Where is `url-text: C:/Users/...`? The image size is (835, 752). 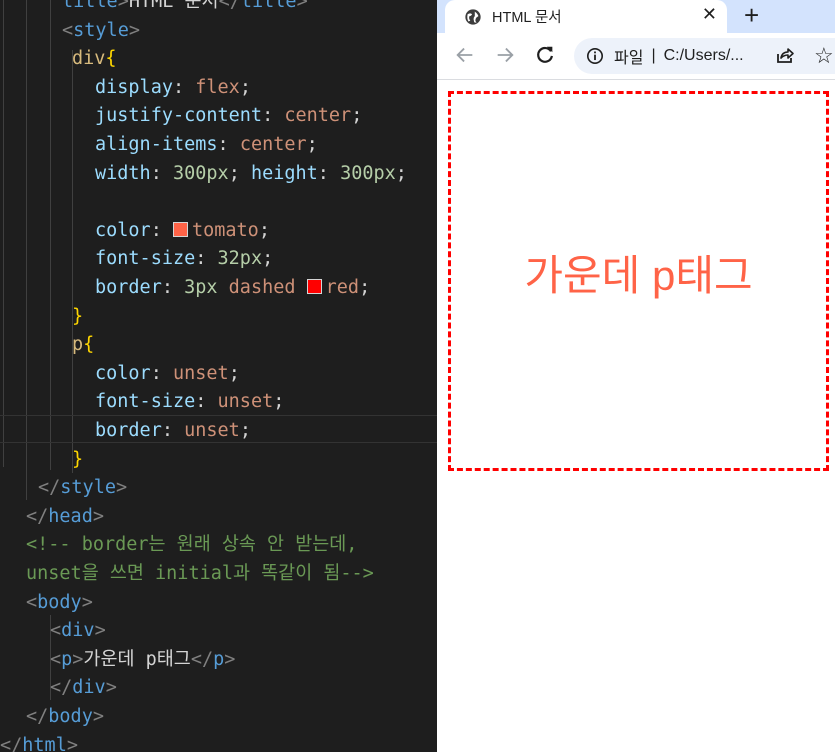
url-text: C:/Users/... is located at coordinates (704, 56).